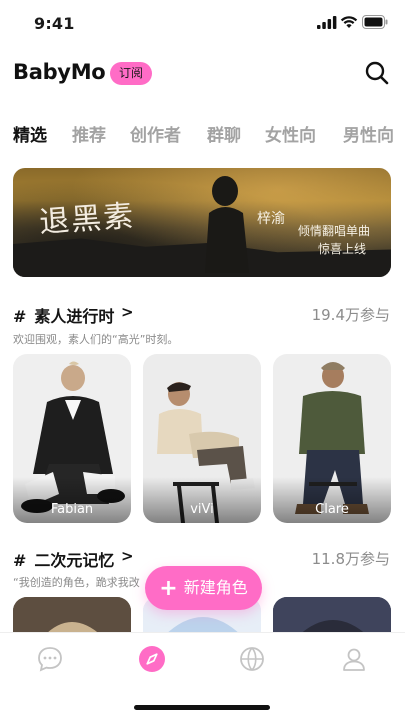 This screenshot has height=720, width=405. I want to click on participant-count: 19.4万参与, so click(350, 315).